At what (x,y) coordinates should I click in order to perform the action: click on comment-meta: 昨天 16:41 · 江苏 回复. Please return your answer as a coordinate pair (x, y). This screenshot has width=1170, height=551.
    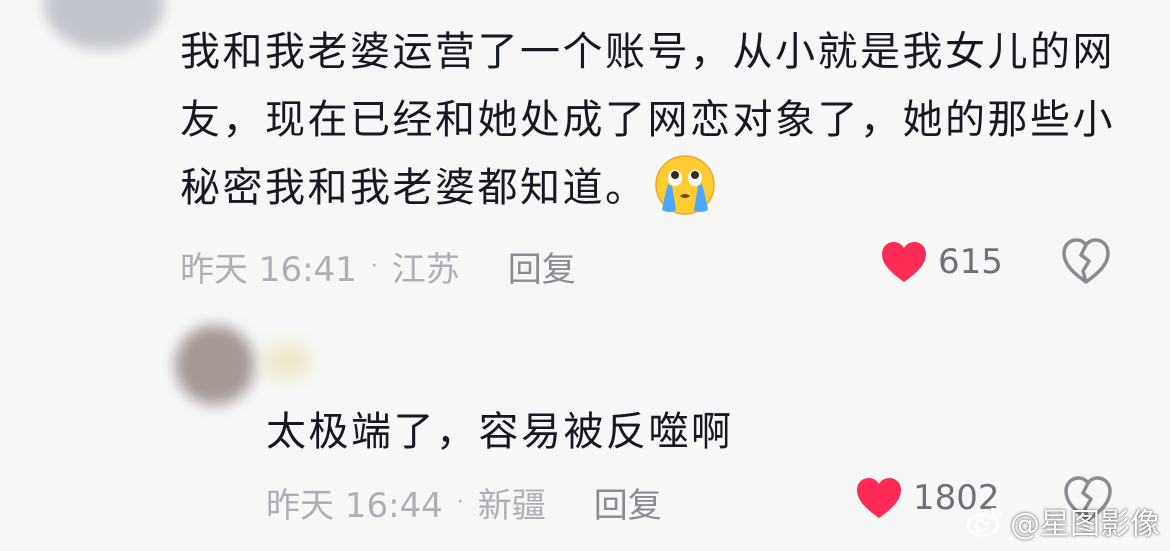
    Looking at the image, I should click on (378, 266).